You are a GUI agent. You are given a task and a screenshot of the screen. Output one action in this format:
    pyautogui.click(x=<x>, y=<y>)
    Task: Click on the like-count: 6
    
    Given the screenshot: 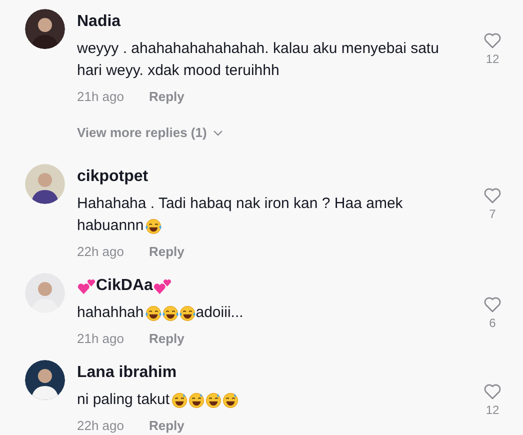 What is the action you would take?
    pyautogui.click(x=492, y=323)
    